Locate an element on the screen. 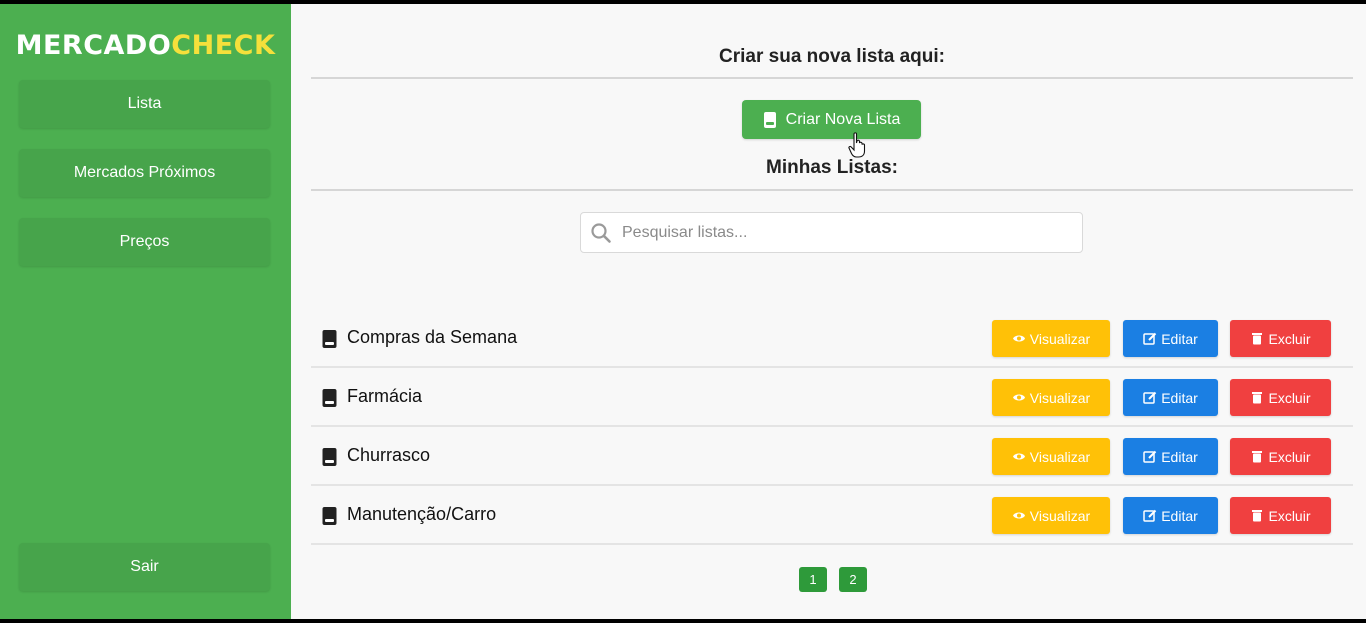  sidebar-item-label: Mercados Próximos is located at coordinates (144, 172).